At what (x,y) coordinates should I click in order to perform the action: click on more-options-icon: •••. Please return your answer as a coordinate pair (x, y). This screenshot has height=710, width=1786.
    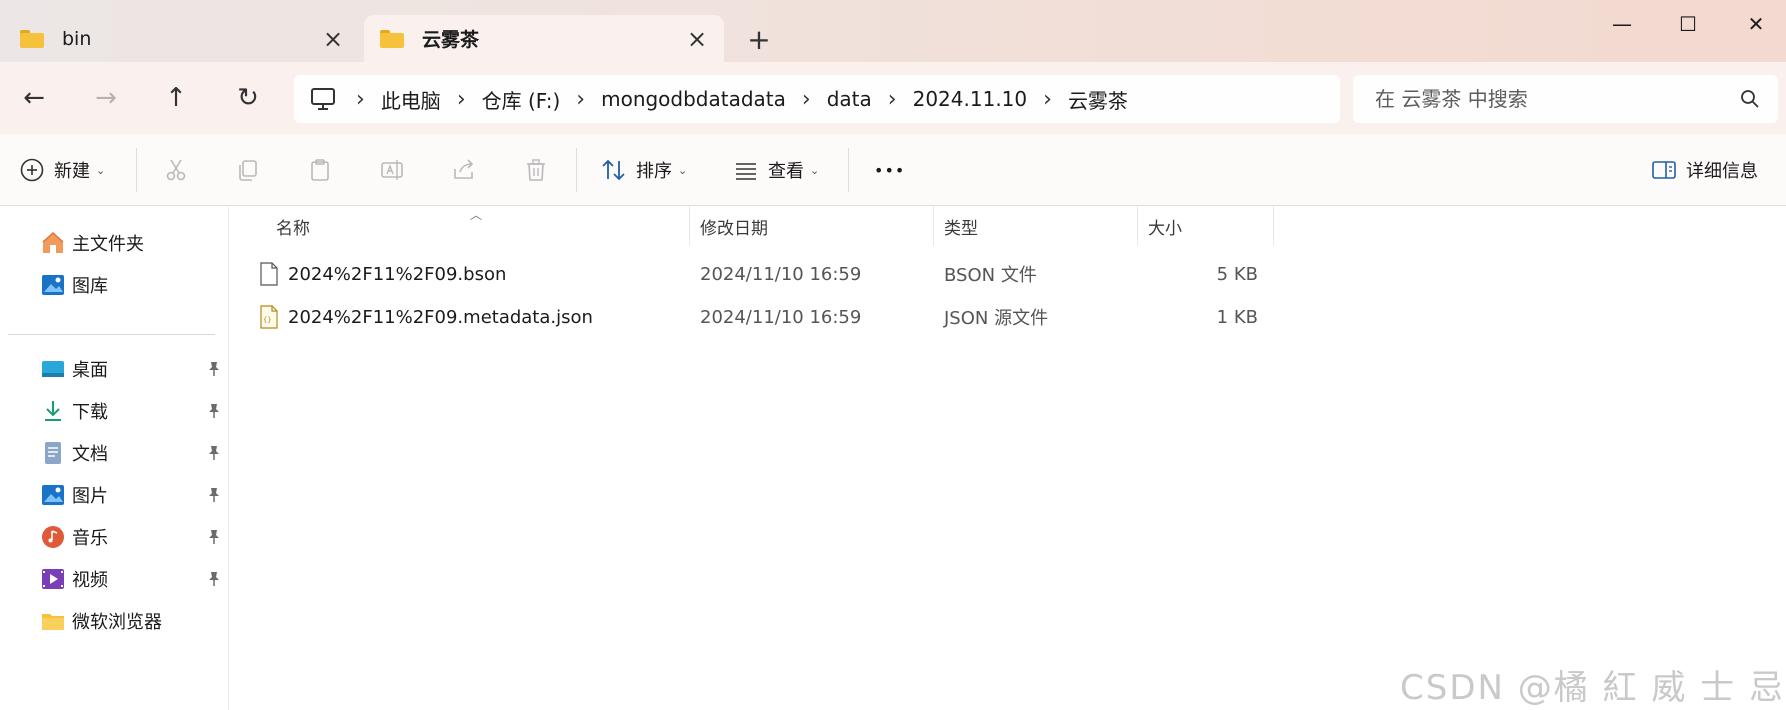
    Looking at the image, I should click on (890, 170).